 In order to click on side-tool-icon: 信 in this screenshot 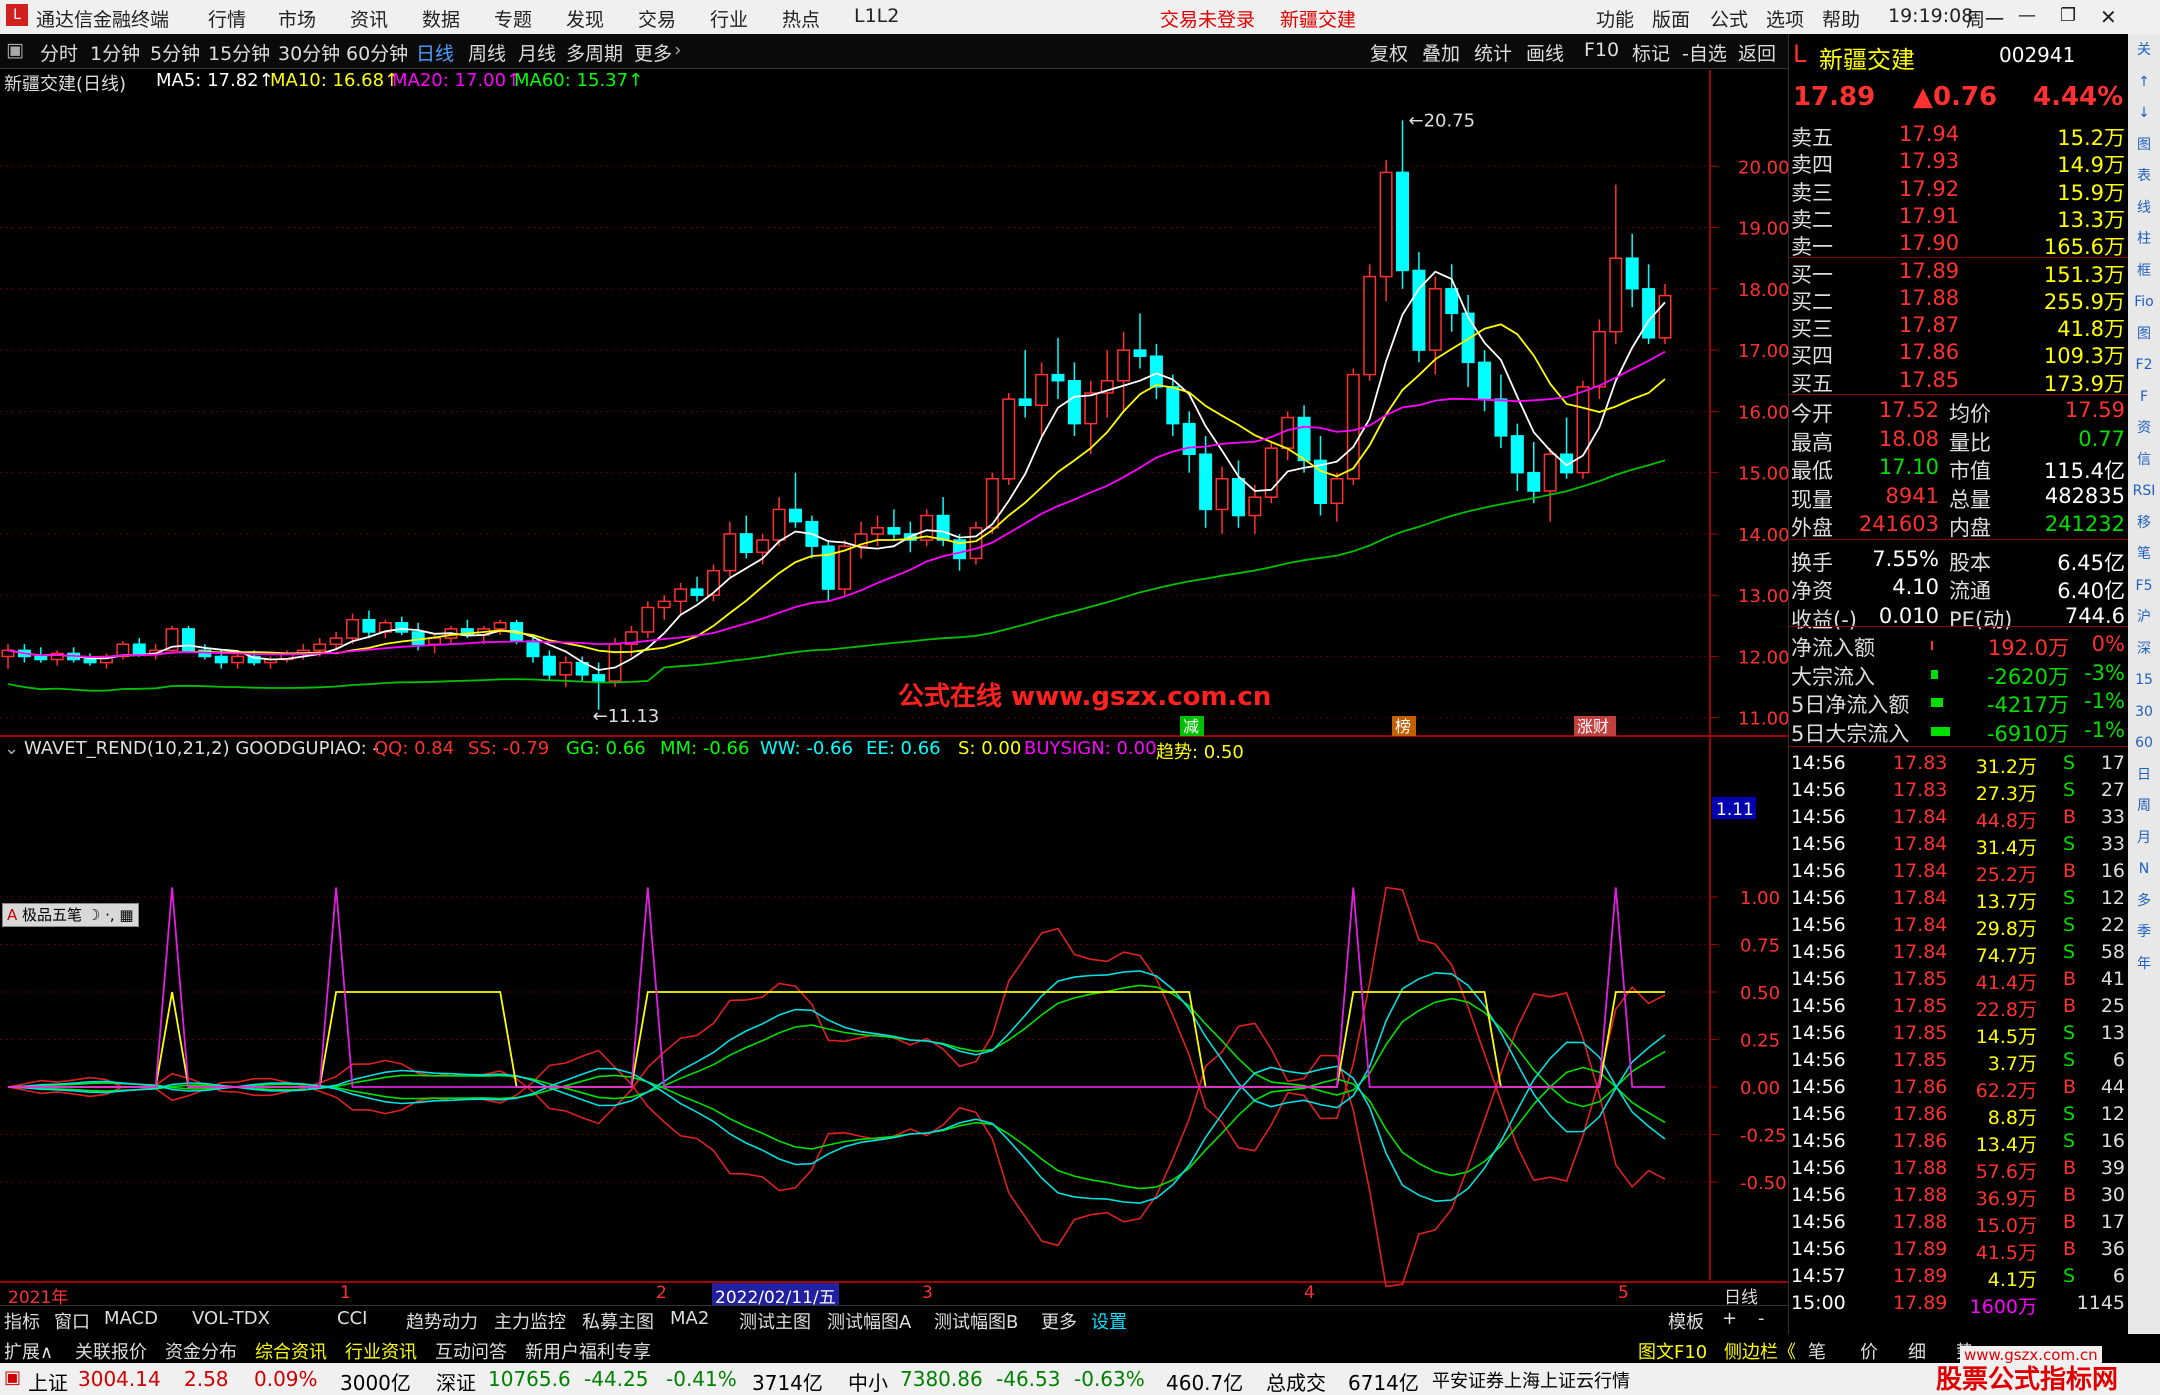, I will do `click(2144, 460)`.